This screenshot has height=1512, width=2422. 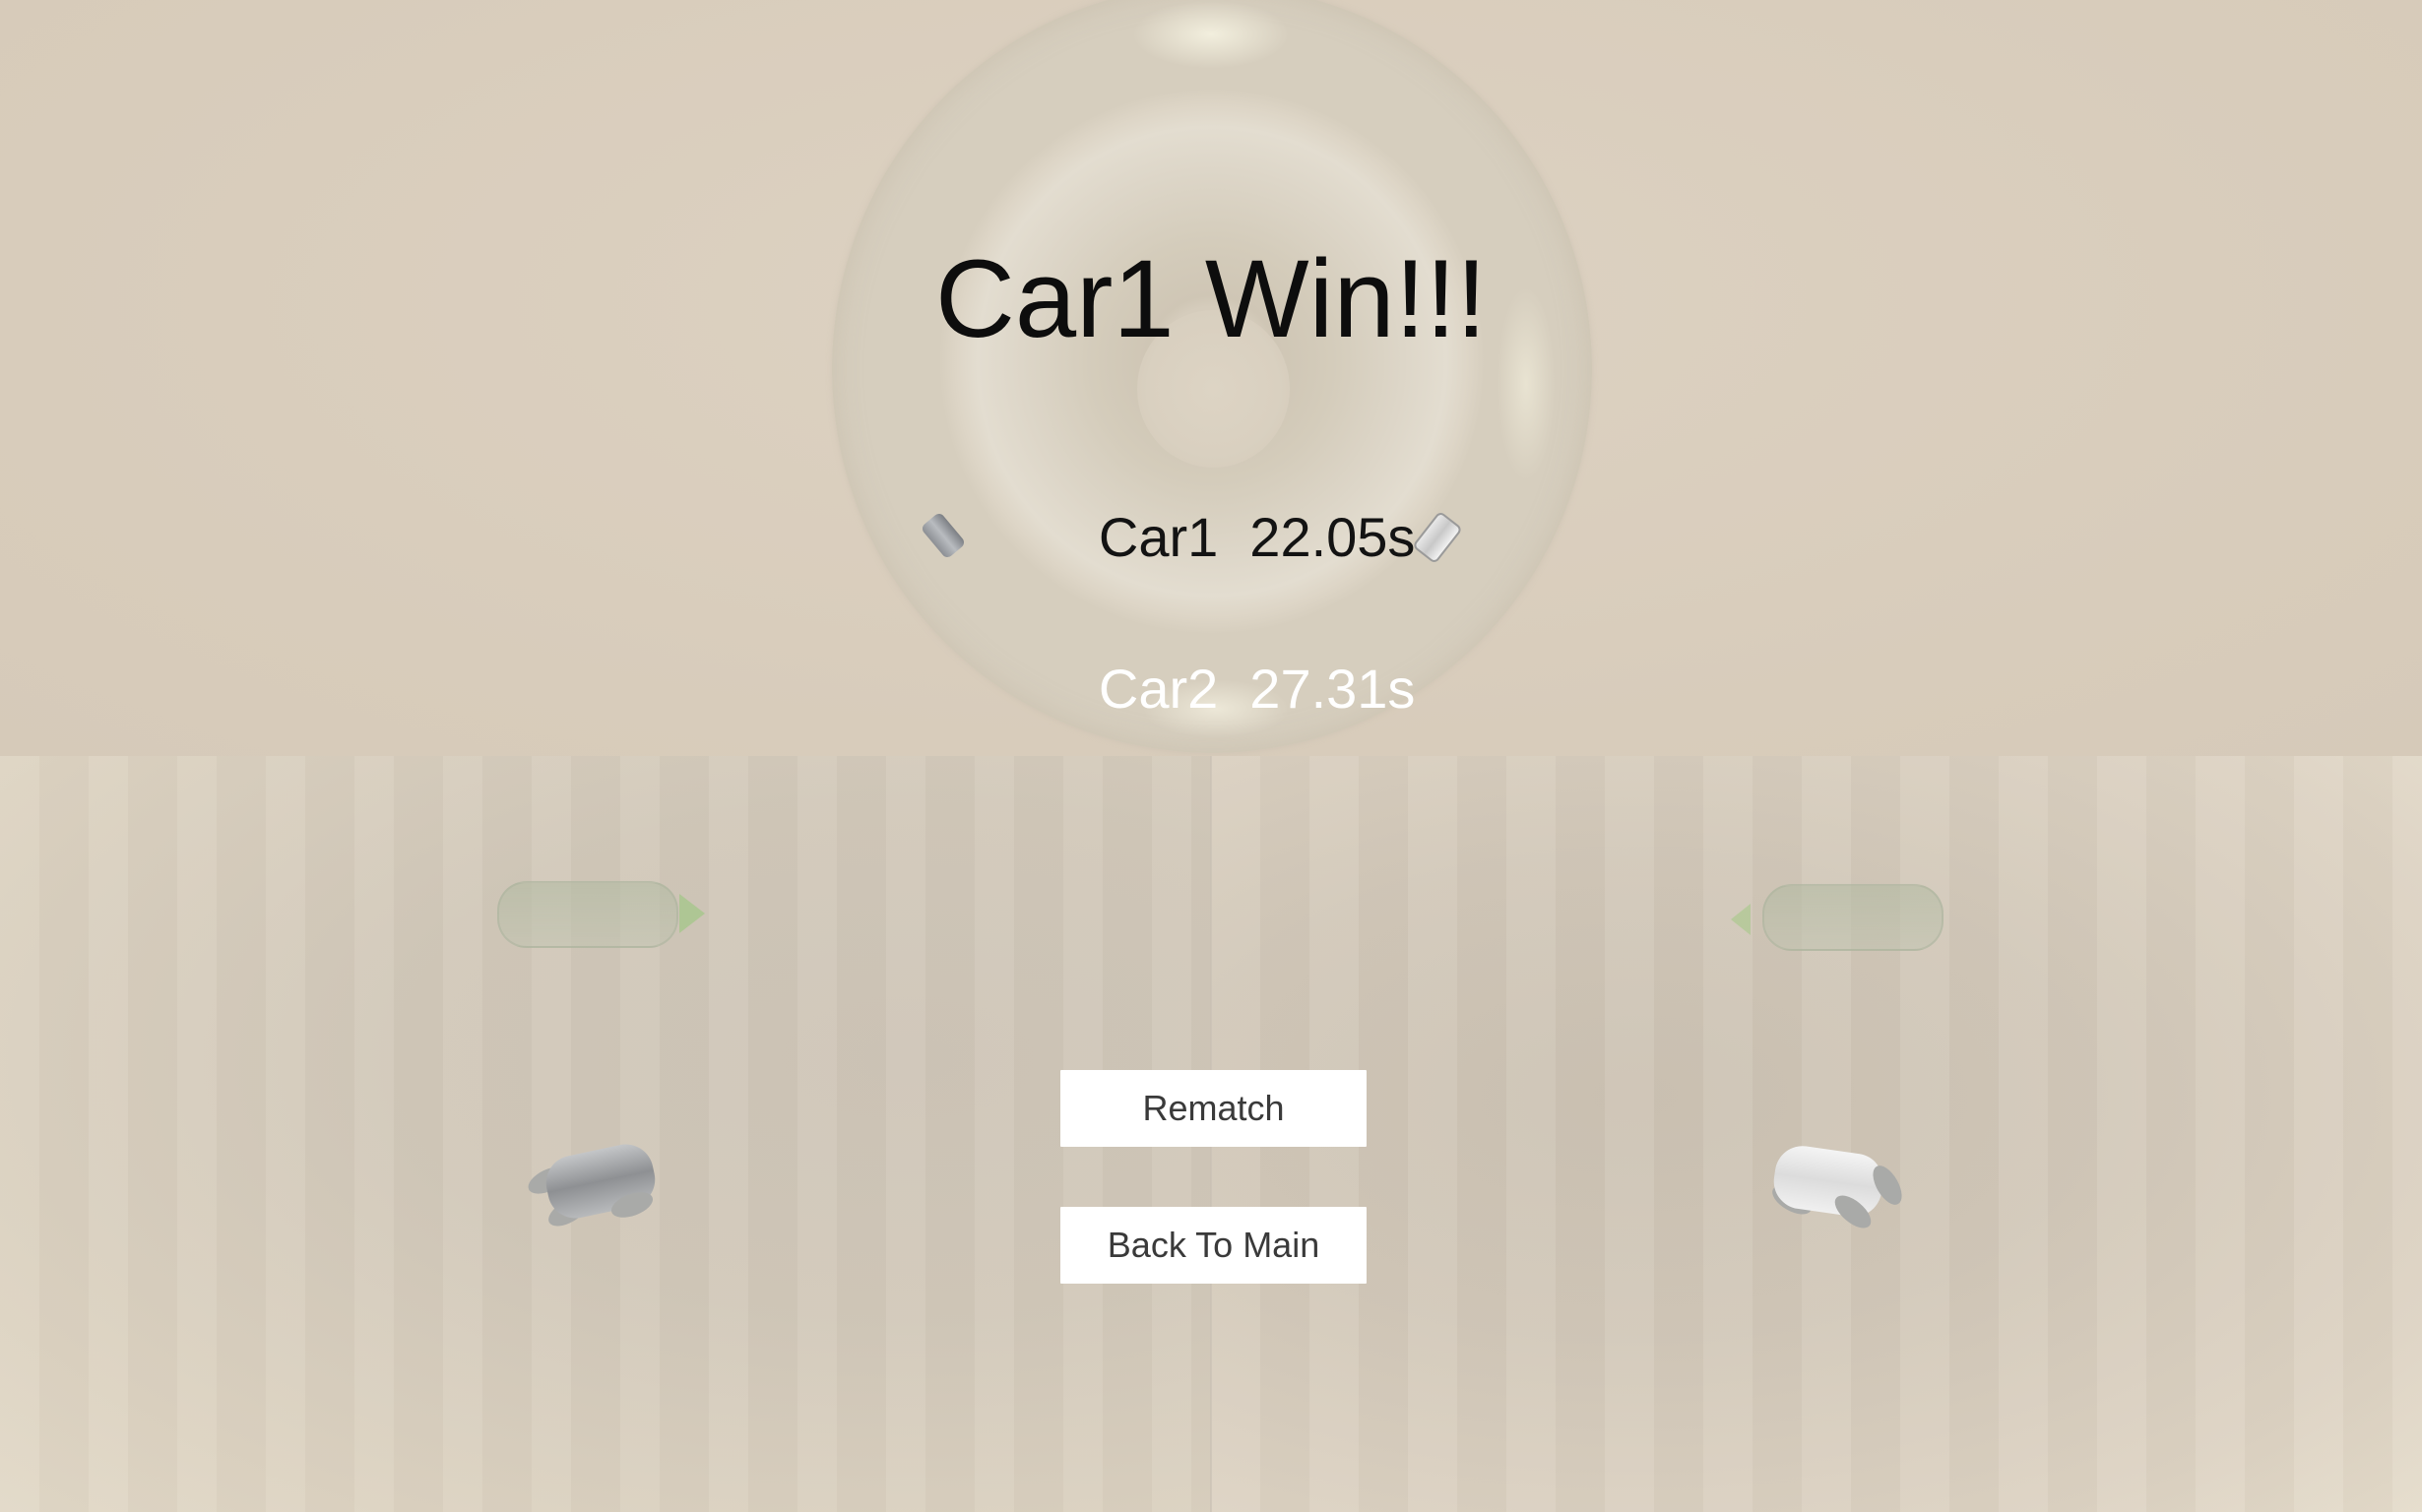 I want to click on back-to-main-button: Back To Main, so click(x=1213, y=1245).